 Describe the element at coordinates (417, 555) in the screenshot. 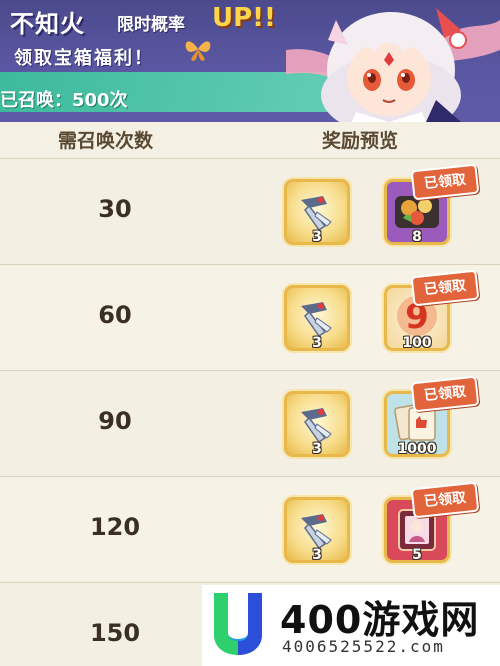

I see `item-quantity: 5` at that location.